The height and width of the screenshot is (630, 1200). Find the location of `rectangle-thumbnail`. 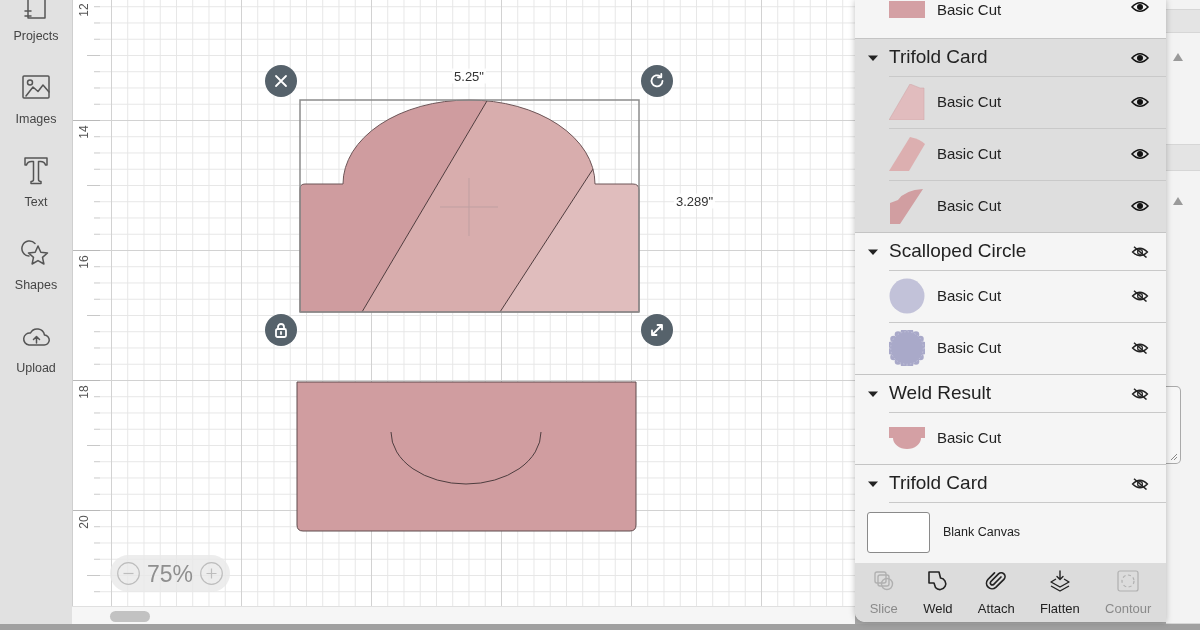

rectangle-thumbnail is located at coordinates (907, 9).